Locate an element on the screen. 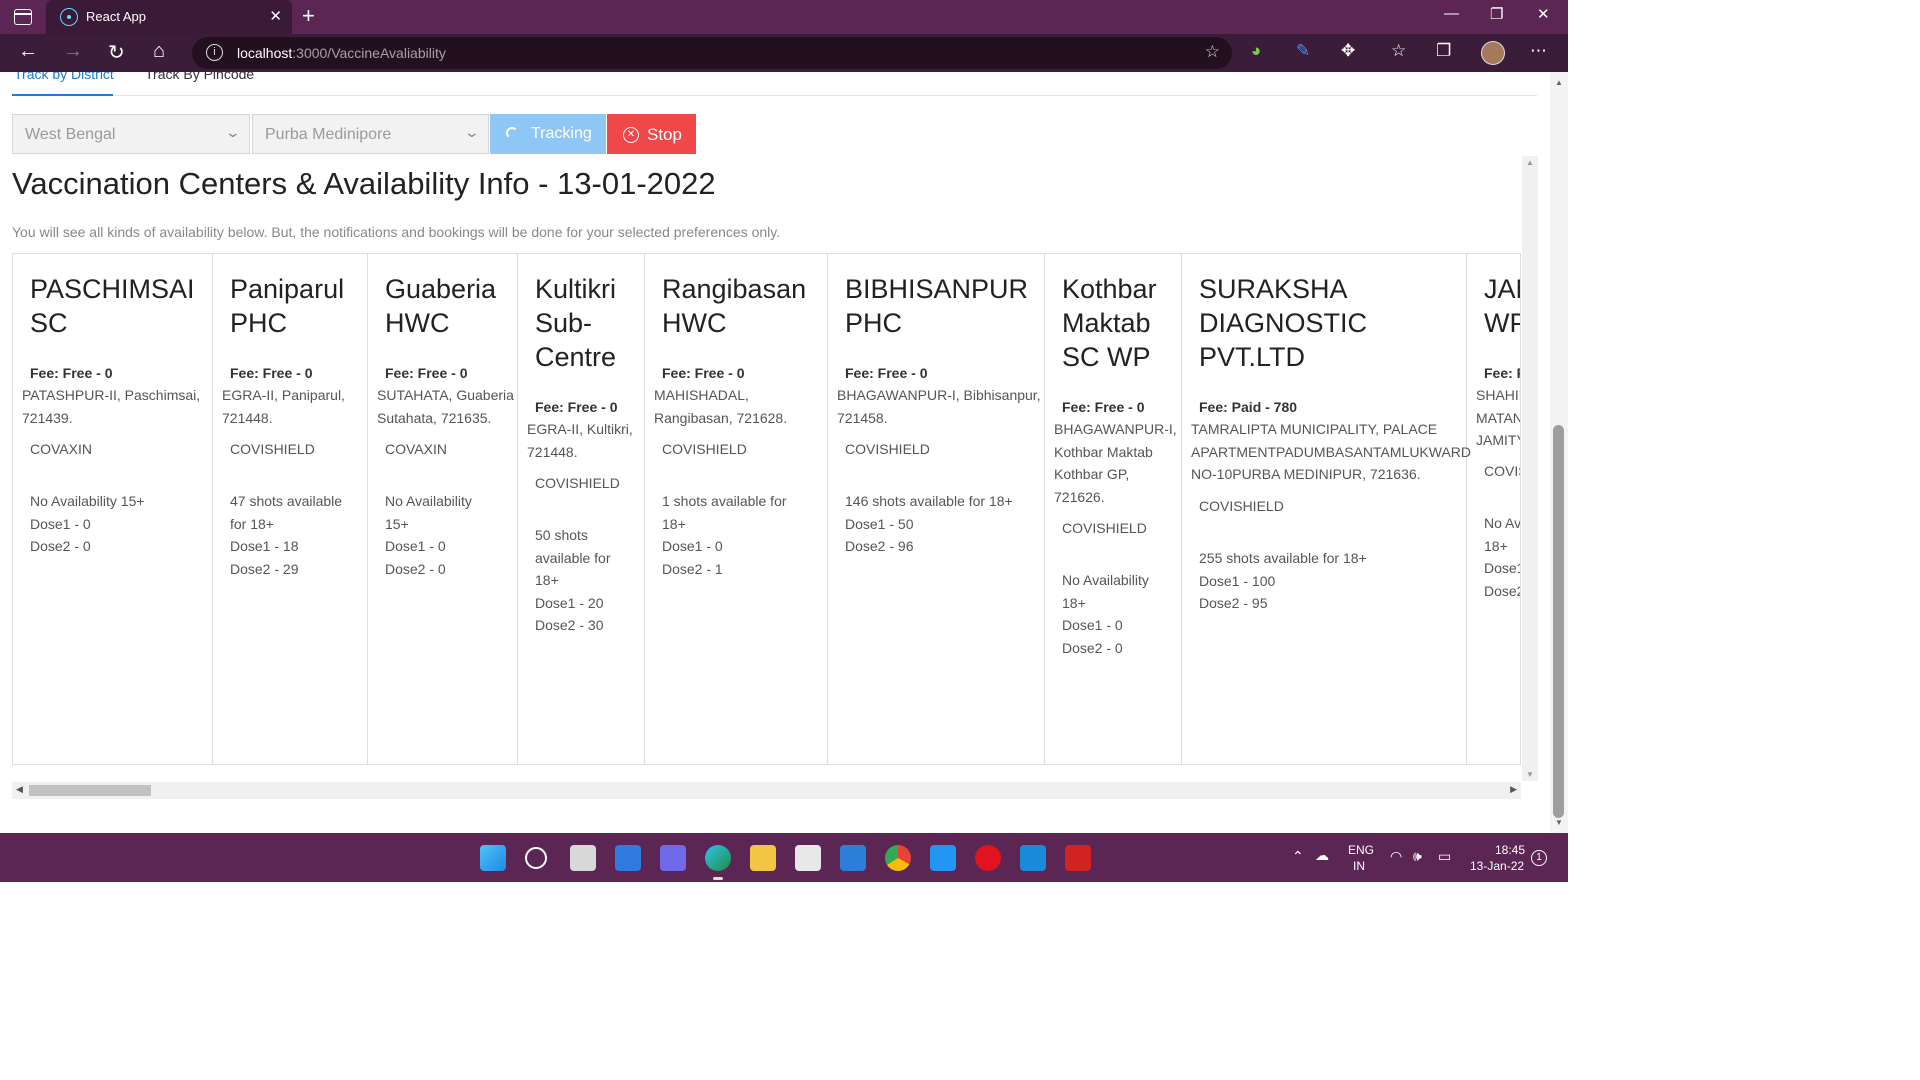 This screenshot has width=1920, height=1080. extension-globe-icon: ◕ is located at coordinates (1256, 51).